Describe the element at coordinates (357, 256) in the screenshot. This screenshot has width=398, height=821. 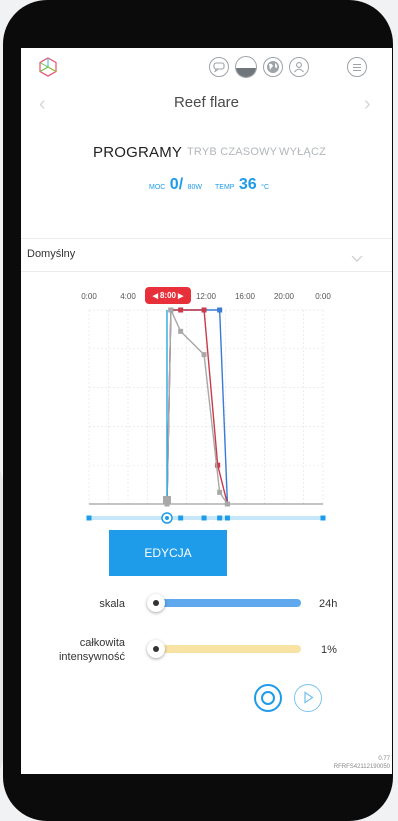
I see `chevron-down-icon` at that location.